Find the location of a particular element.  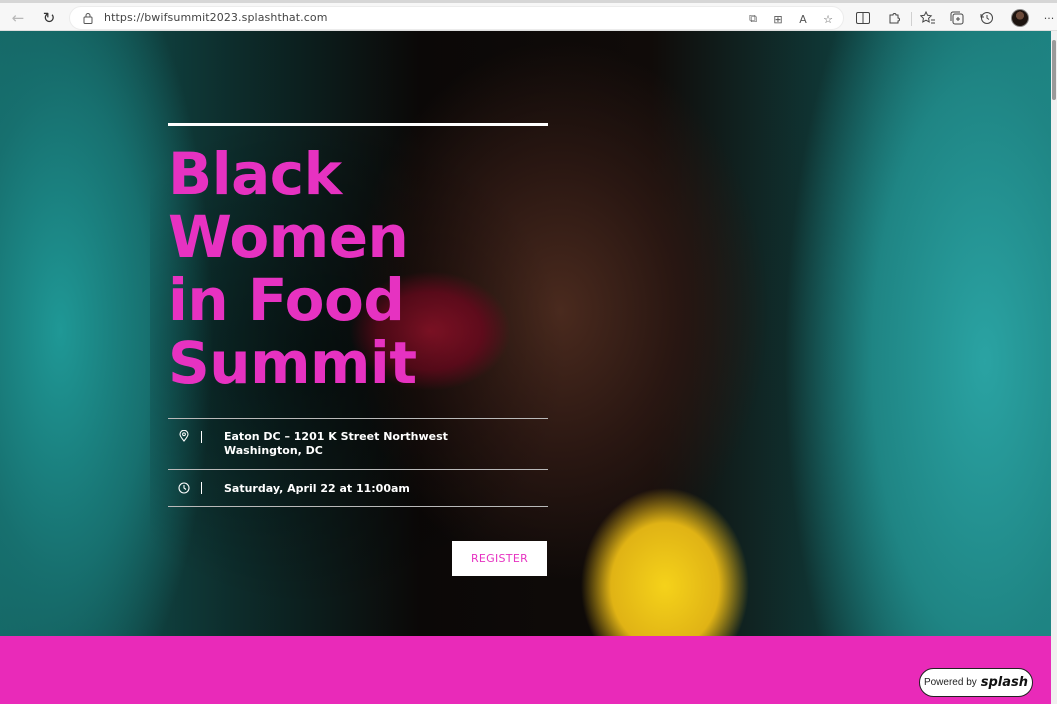

map-pin-icon is located at coordinates (184, 436).